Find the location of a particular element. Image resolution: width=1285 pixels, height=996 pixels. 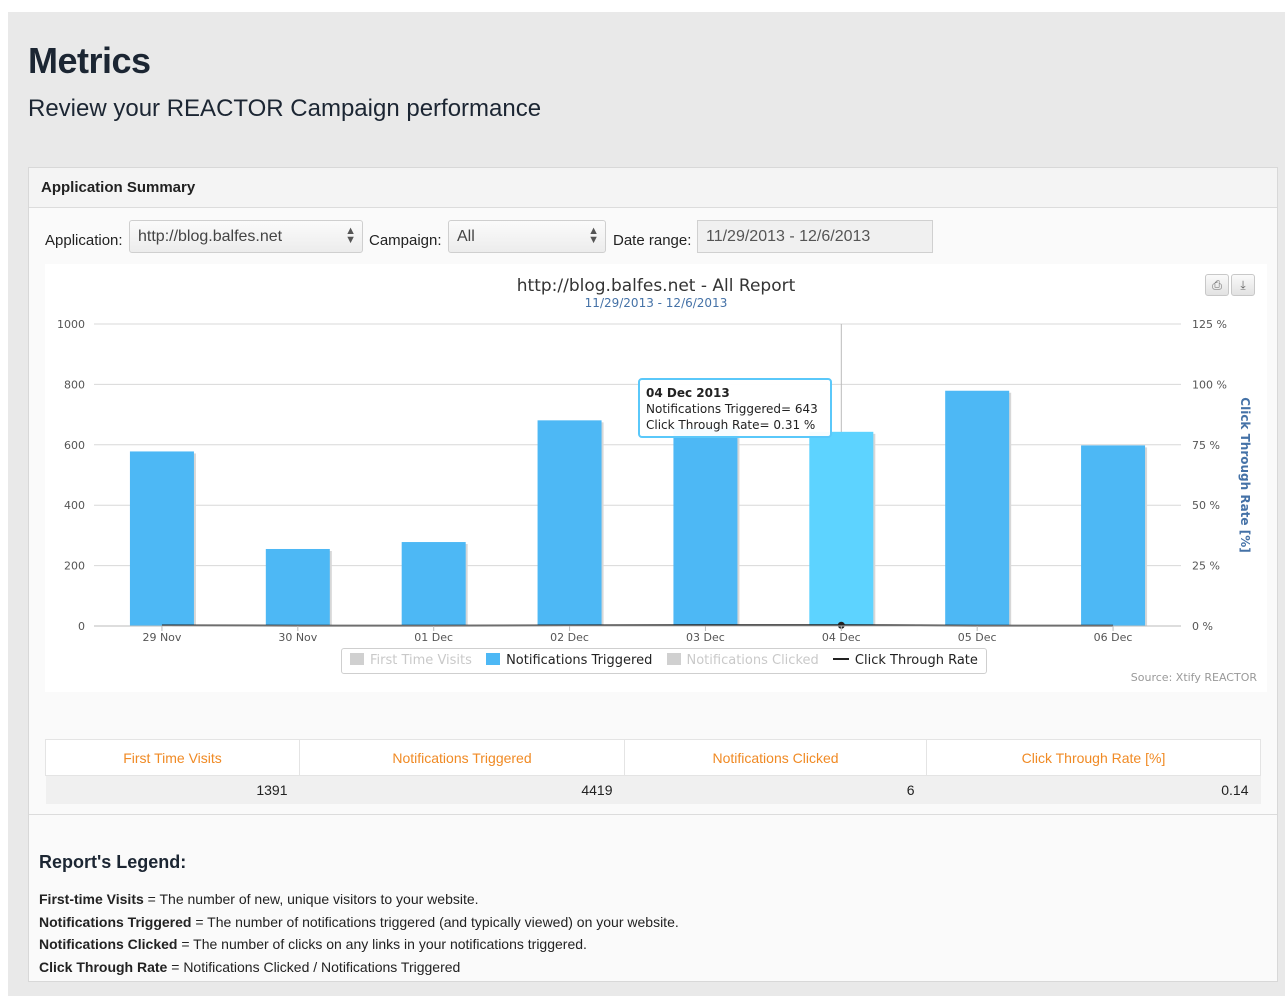

chart-source: Source: Xtify REACTOR is located at coordinates (1193, 677).